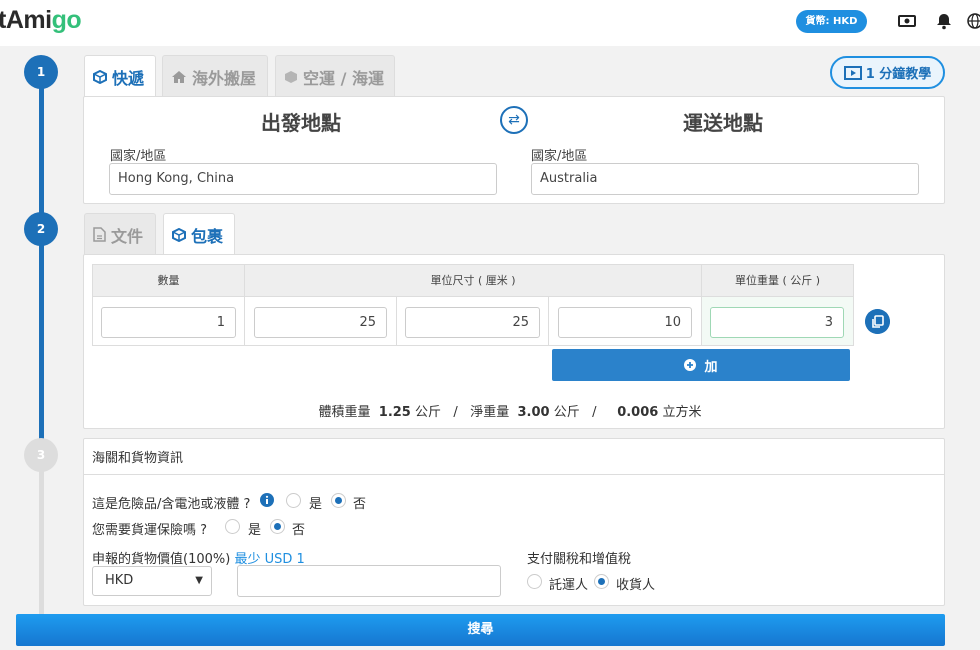 The image size is (980, 650). I want to click on header-weight: 單位重量 ( 公斤 ), so click(777, 280).